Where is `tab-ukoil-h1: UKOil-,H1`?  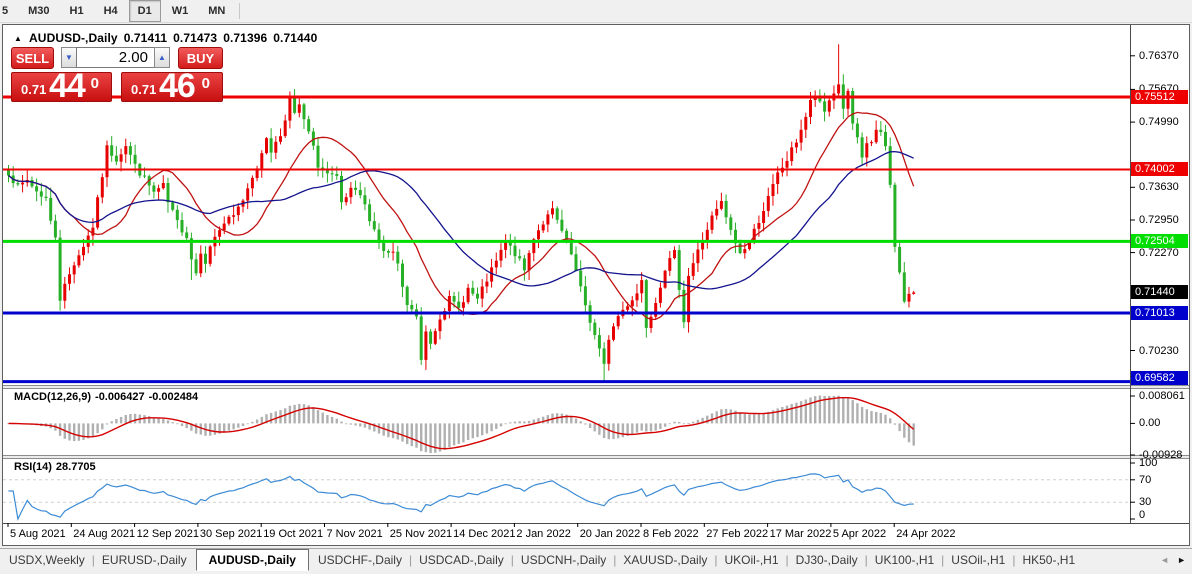
tab-ukoil-h1: UKOil-,H1 is located at coordinates (752, 560).